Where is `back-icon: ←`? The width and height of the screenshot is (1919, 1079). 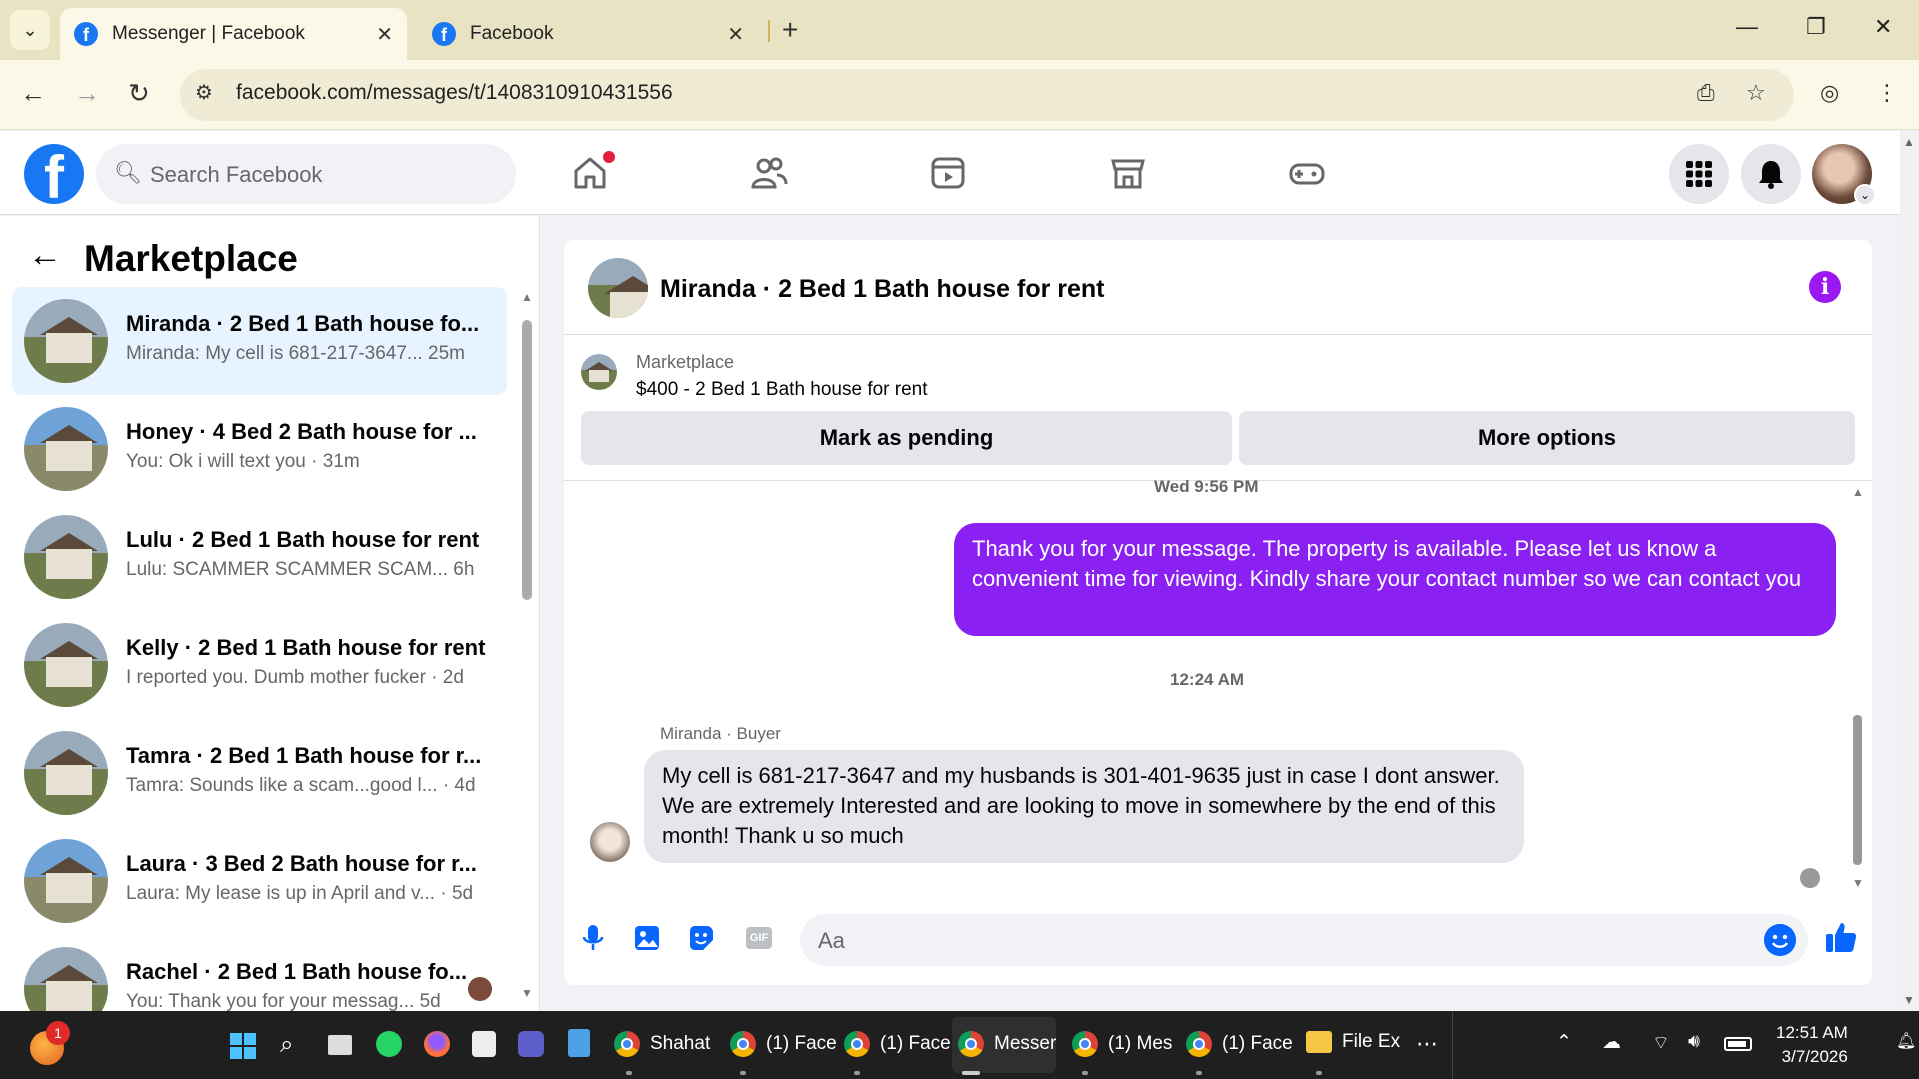 back-icon: ← is located at coordinates (33, 93).